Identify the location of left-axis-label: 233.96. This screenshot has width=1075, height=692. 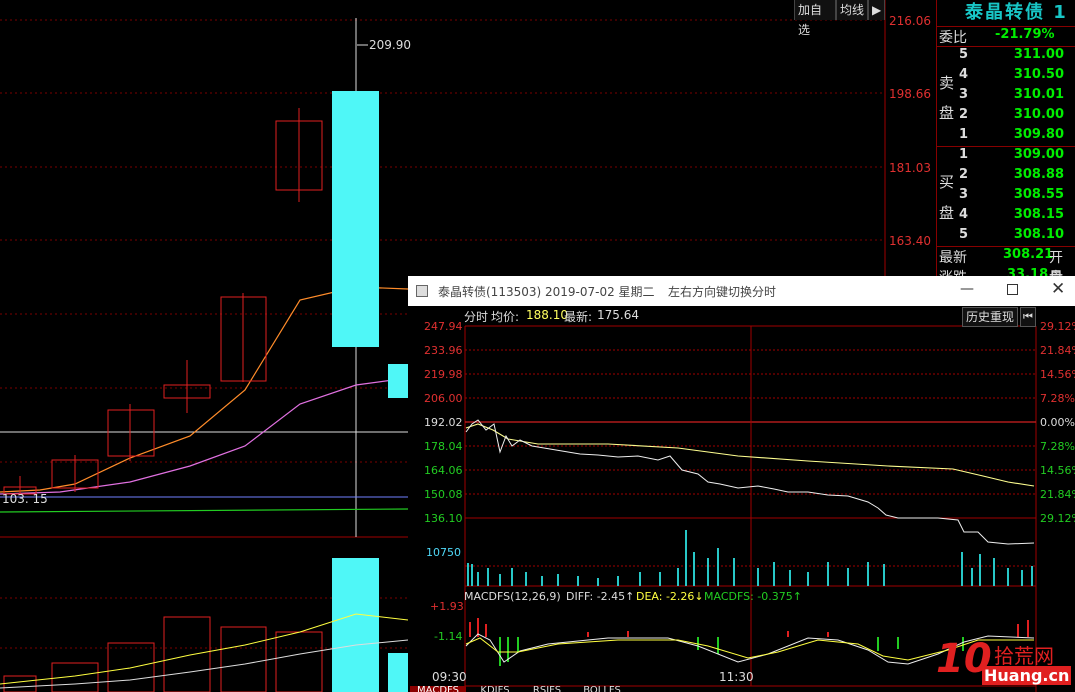
(443, 350).